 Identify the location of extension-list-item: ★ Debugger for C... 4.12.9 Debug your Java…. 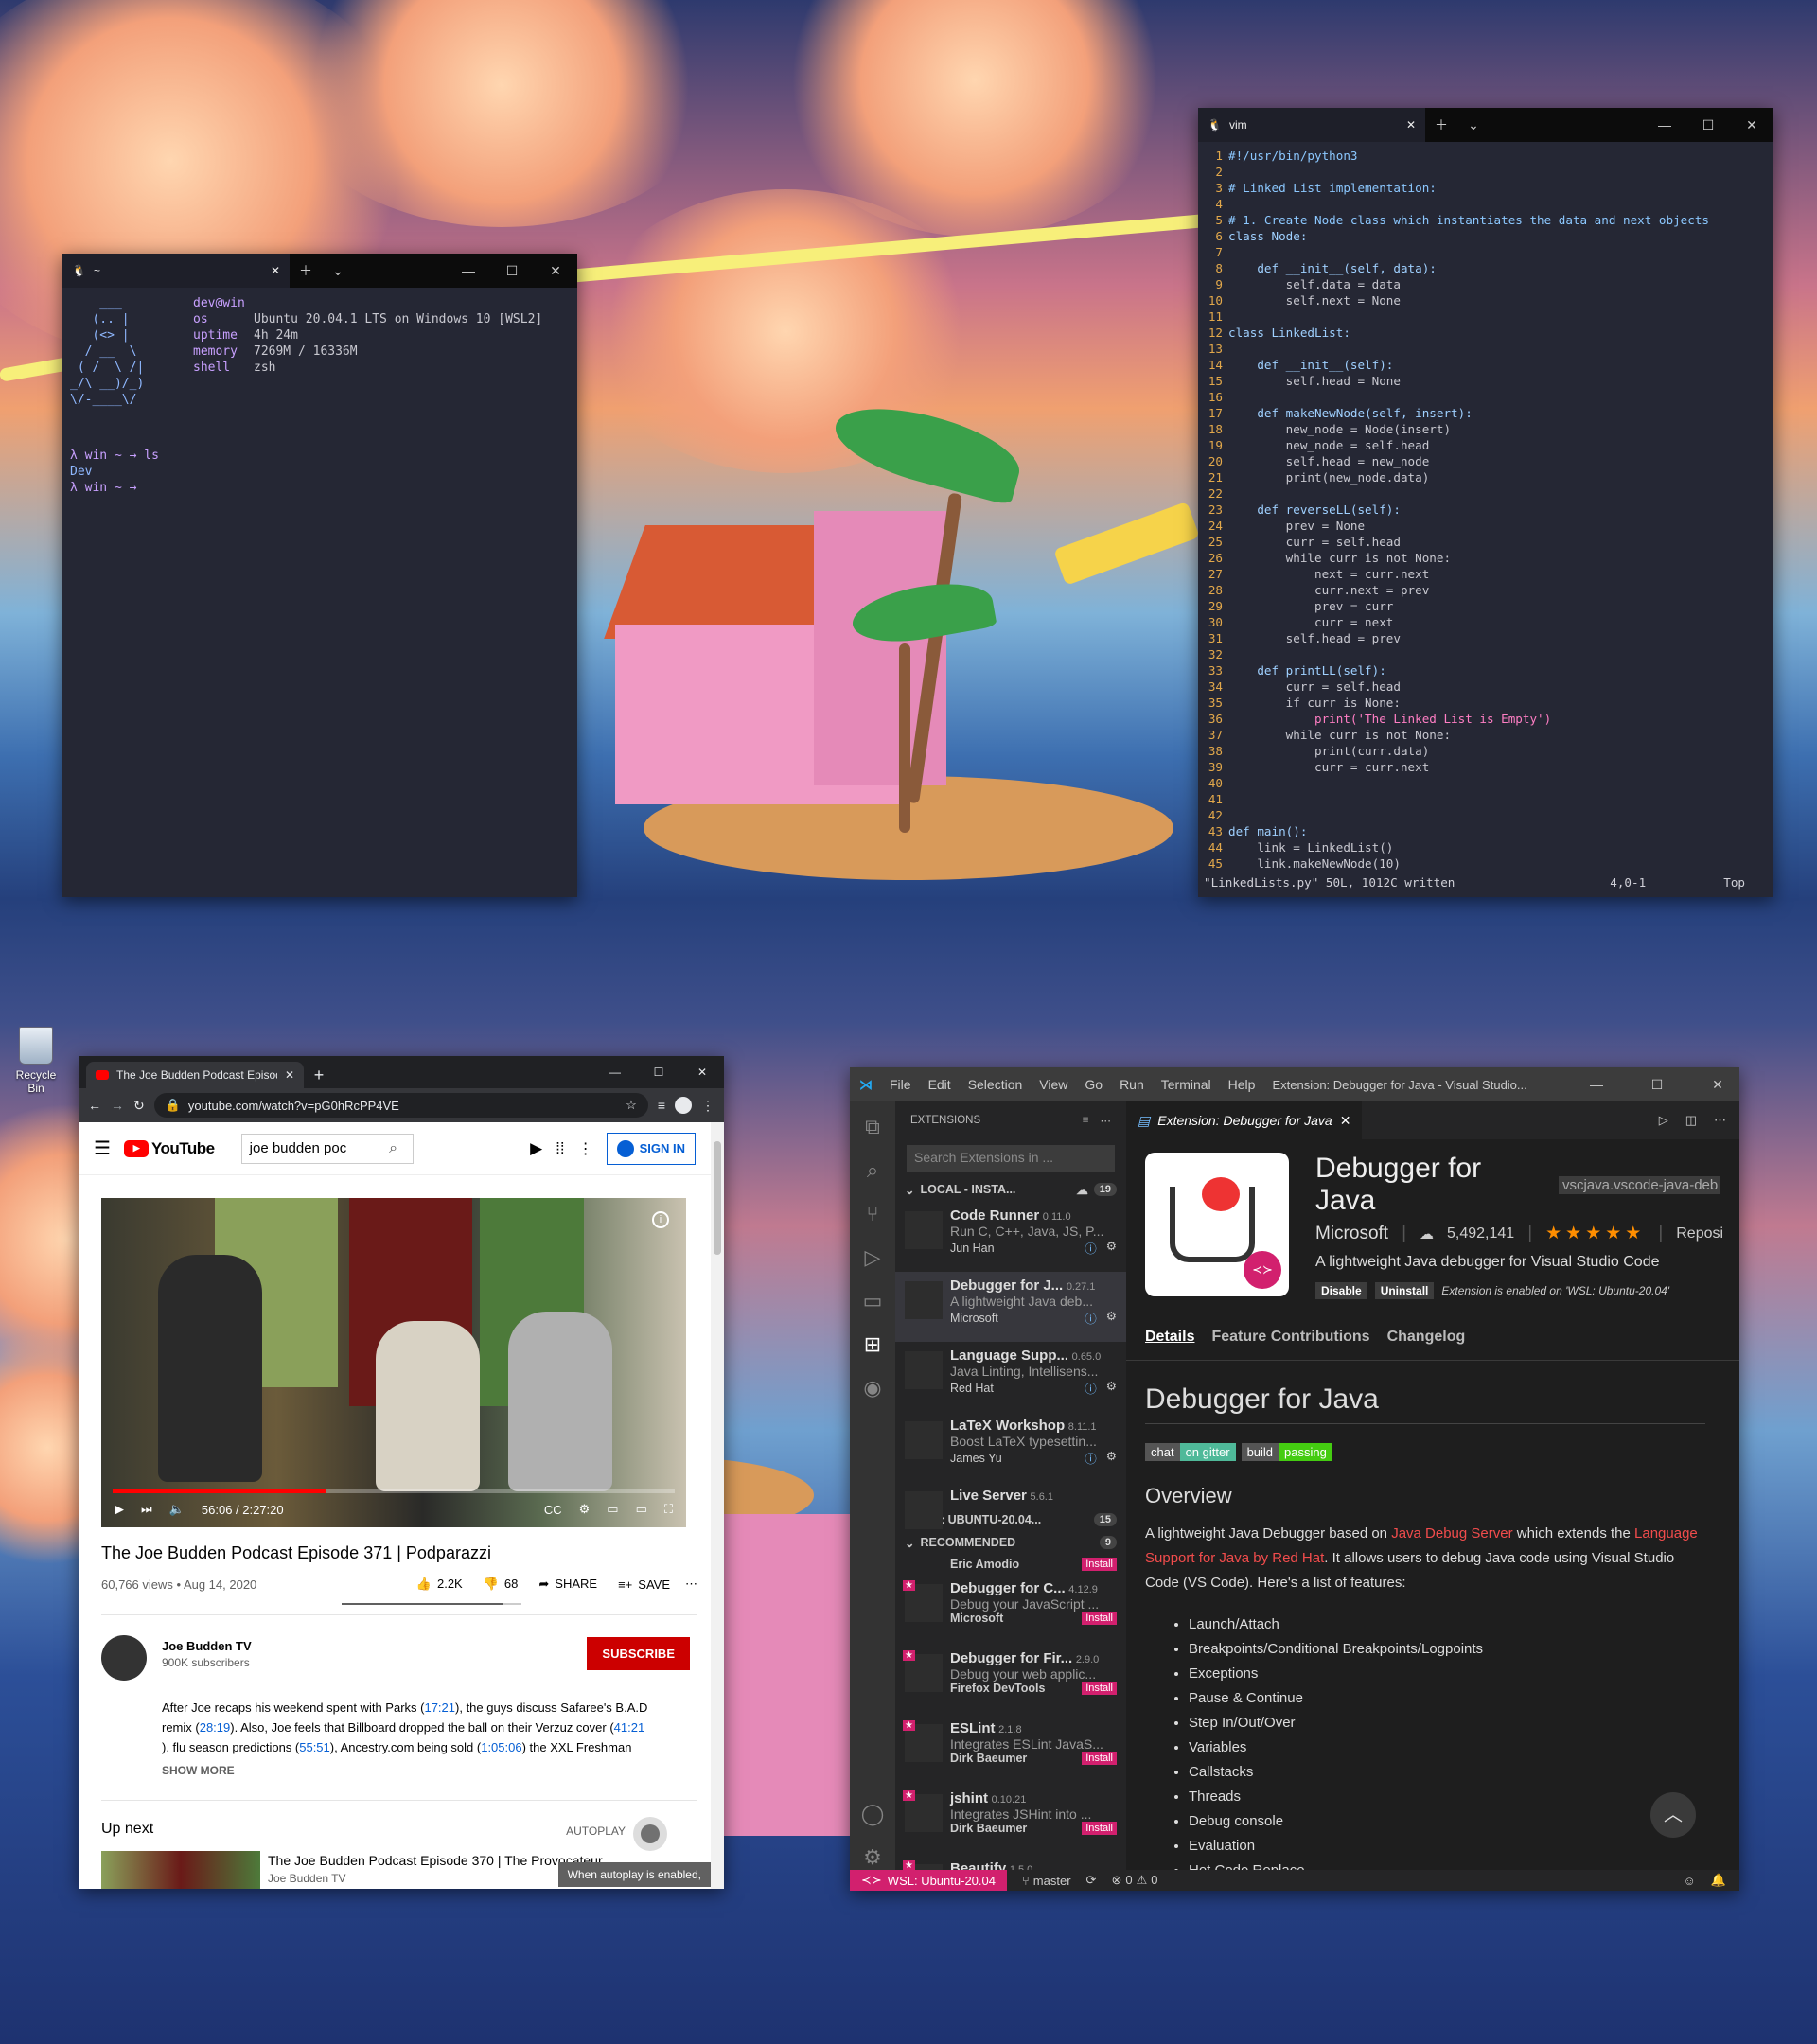
(1010, 1610).